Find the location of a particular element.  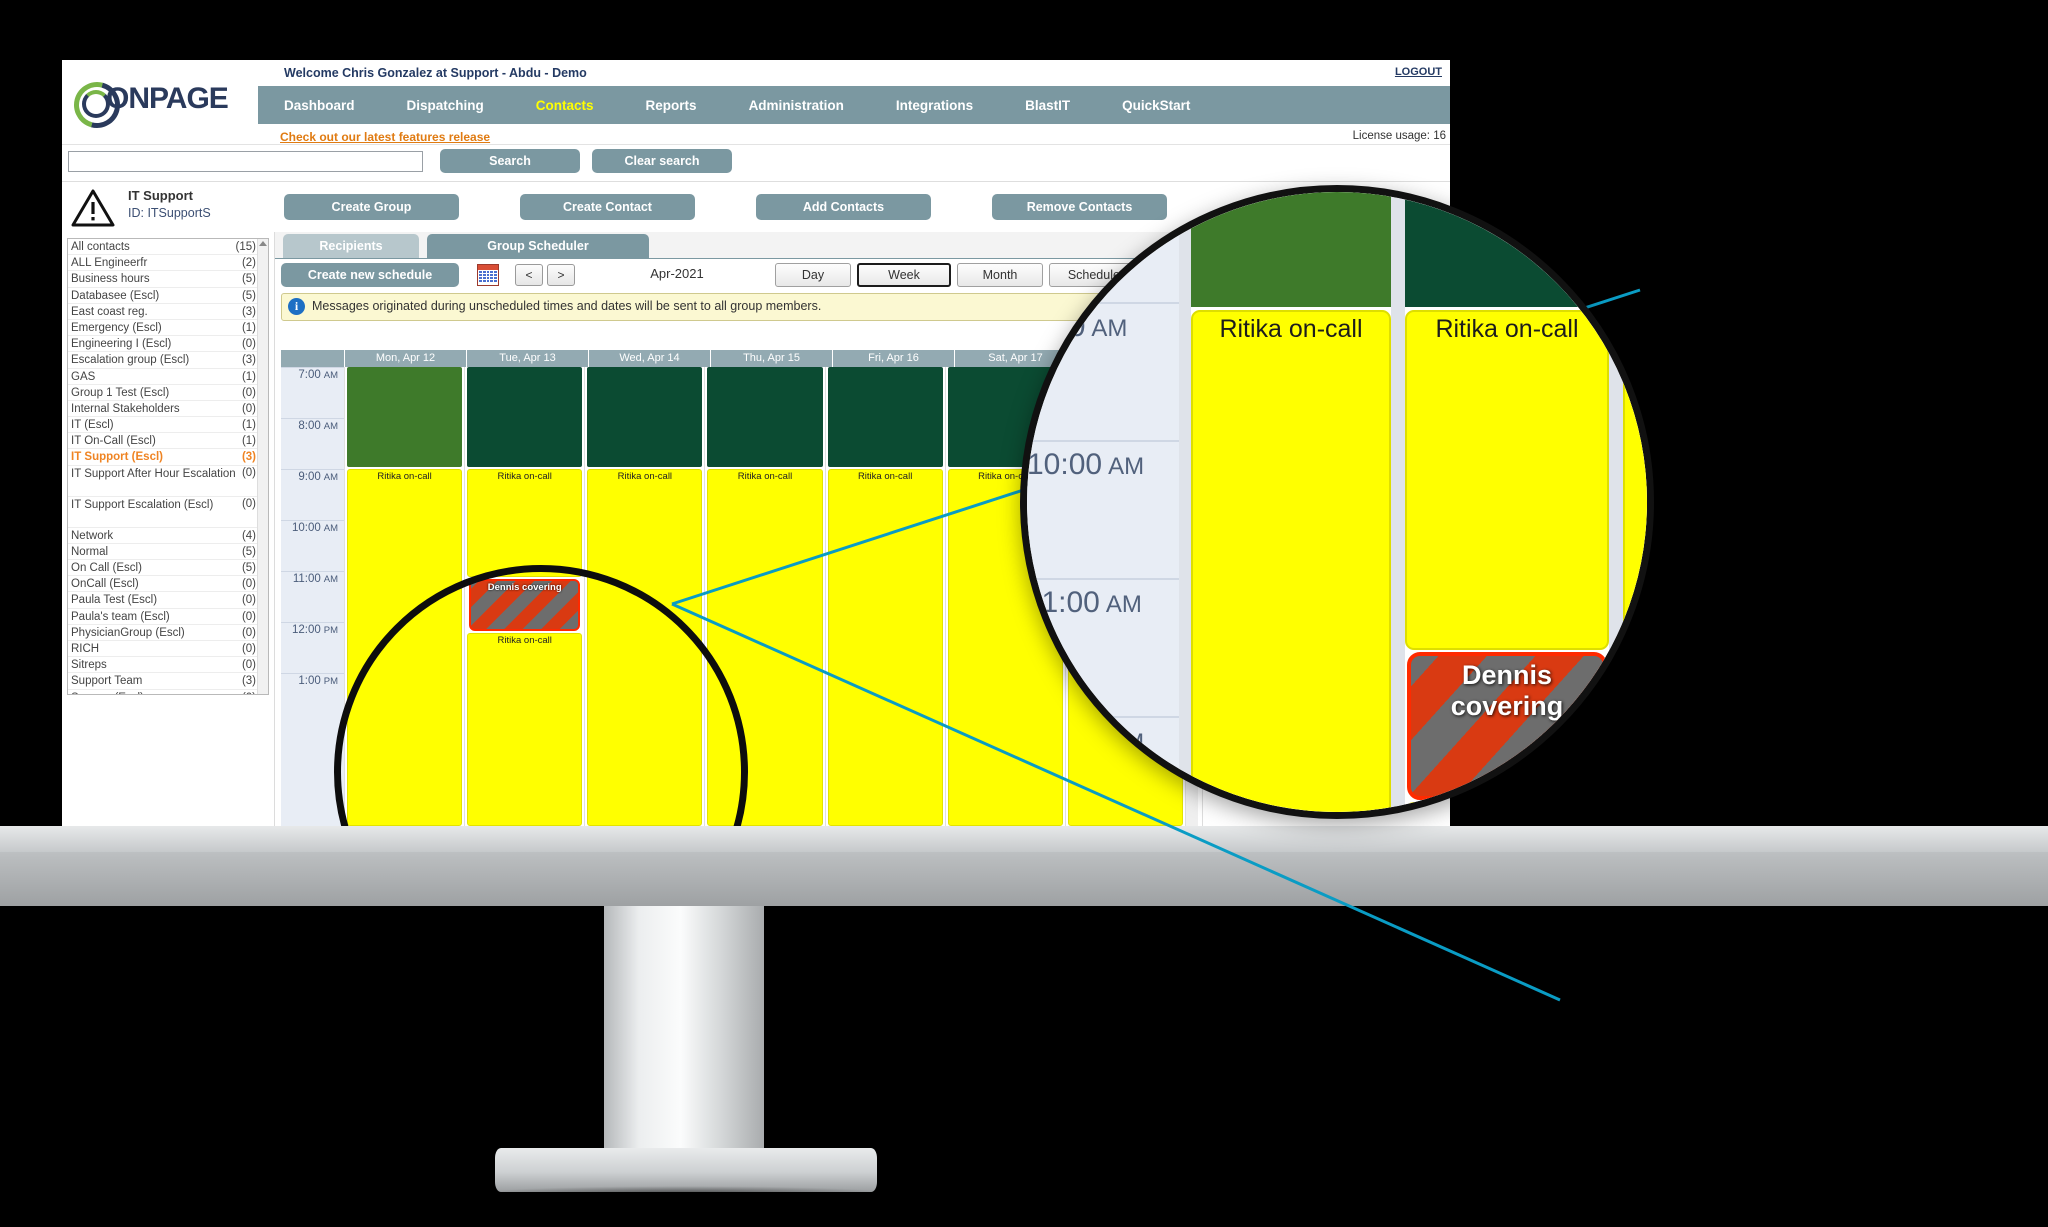

contact-group-item: OnCall (Escl) (0) is located at coordinates (168, 584).